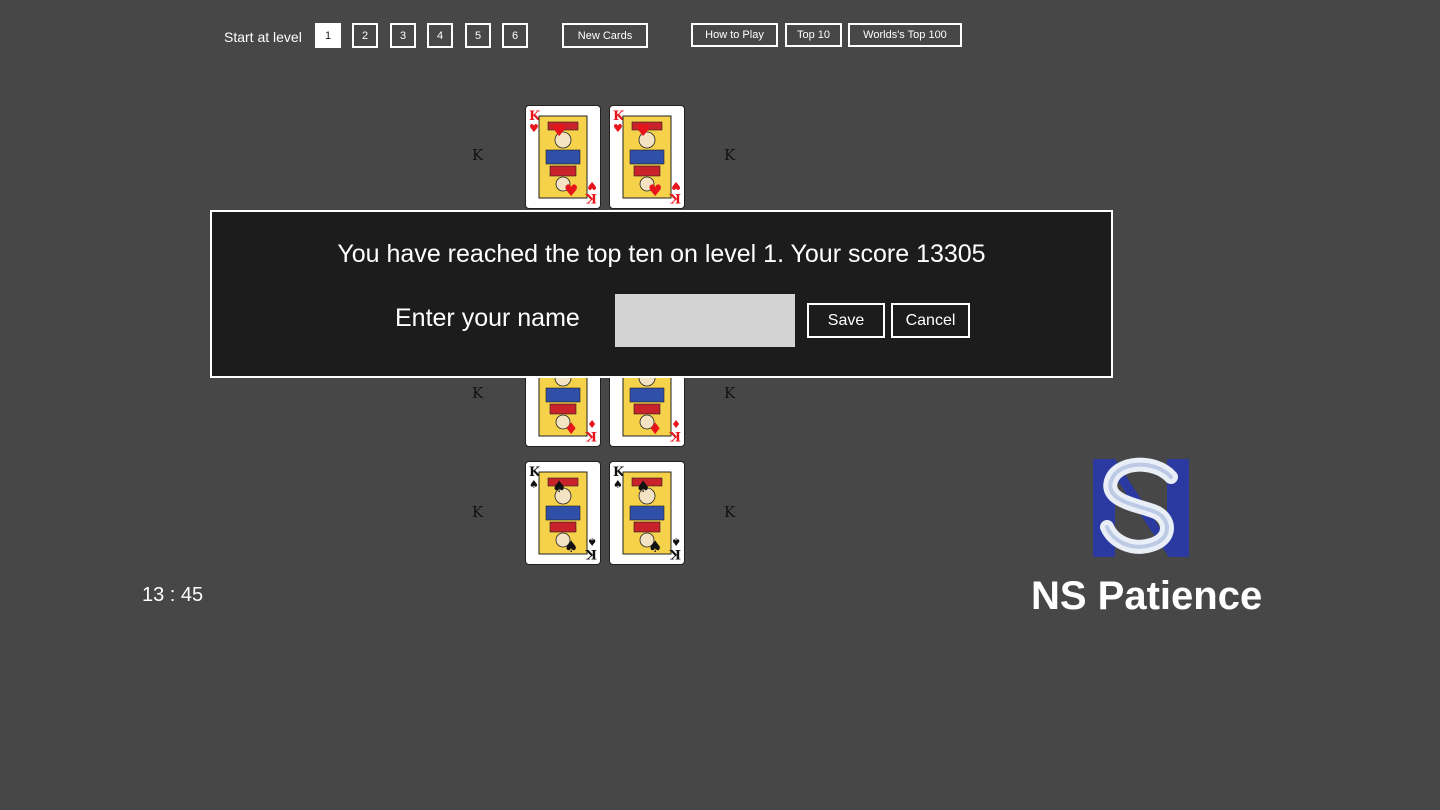  Describe the element at coordinates (846, 320) in the screenshot. I see `save-button: Save` at that location.